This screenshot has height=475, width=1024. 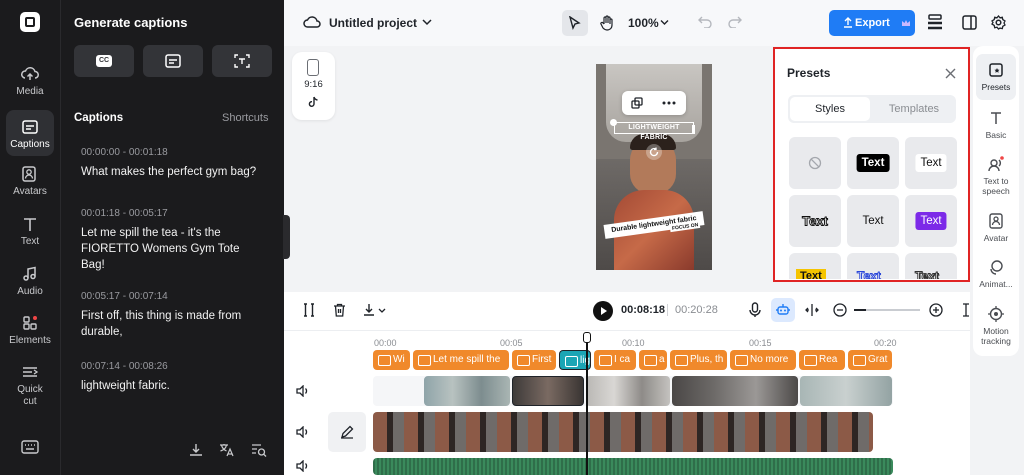 I want to click on rail-item-elements: Elements, so click(x=30, y=330).